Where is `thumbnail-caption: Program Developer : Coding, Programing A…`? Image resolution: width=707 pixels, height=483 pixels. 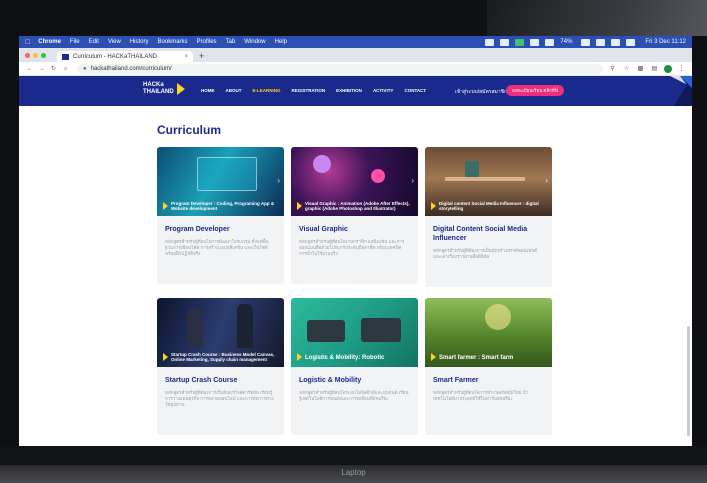 thumbnail-caption: Program Developer : Coding, Programing A… is located at coordinates (223, 206).